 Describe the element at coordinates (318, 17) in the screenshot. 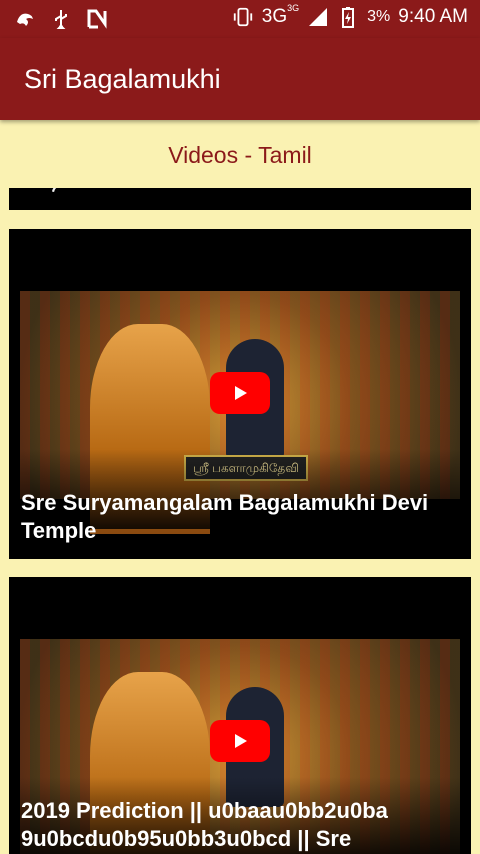

I see `signal-icon` at that location.